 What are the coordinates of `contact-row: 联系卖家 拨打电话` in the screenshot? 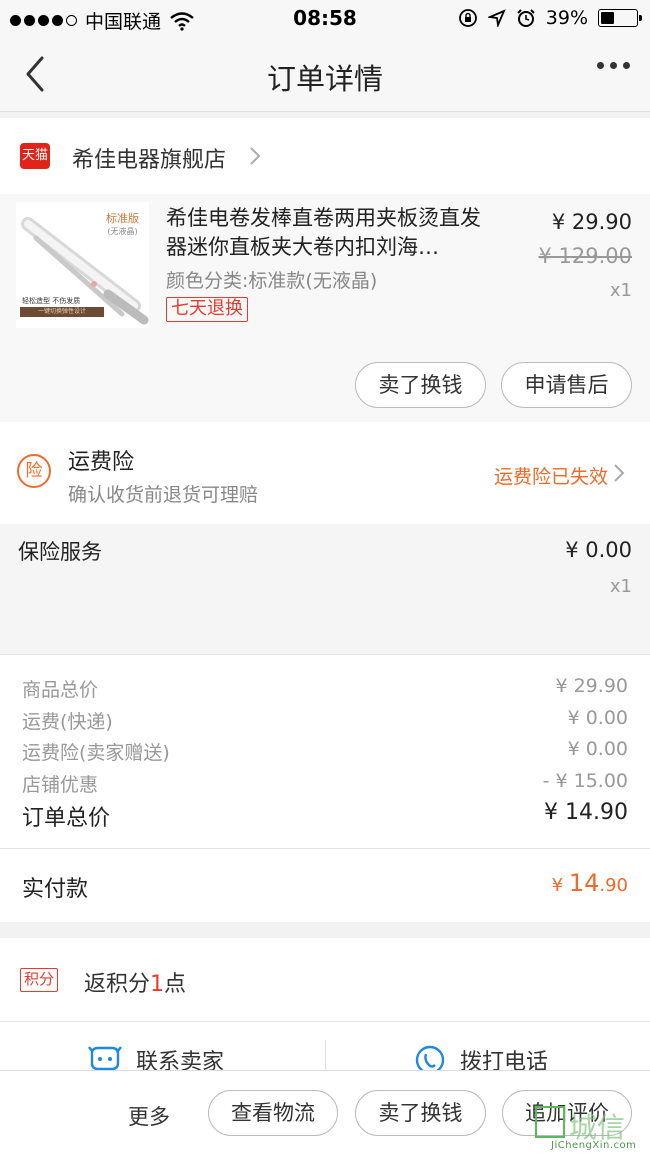 It's located at (325, 1048).